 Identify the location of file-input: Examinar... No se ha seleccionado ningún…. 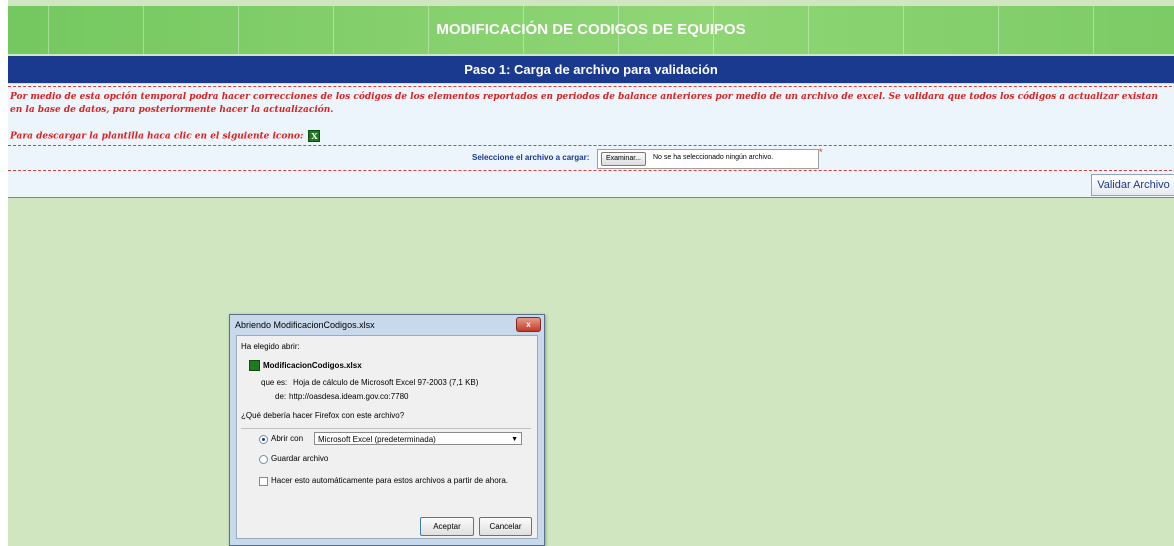
(708, 159).